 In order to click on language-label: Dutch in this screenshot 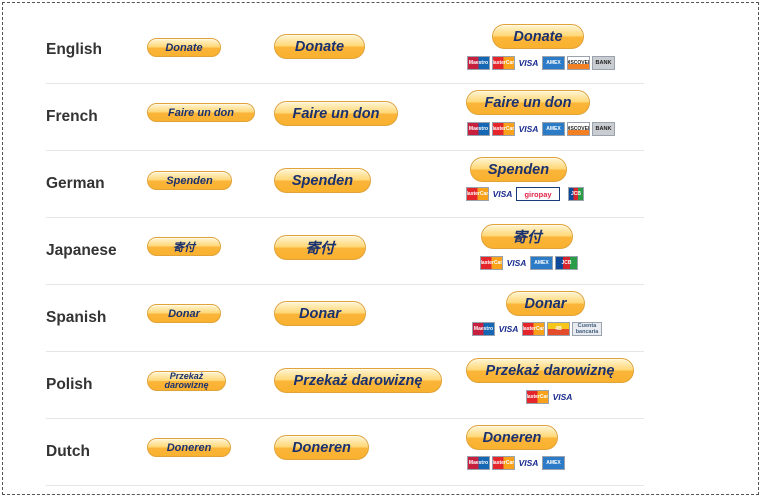, I will do `click(68, 451)`.